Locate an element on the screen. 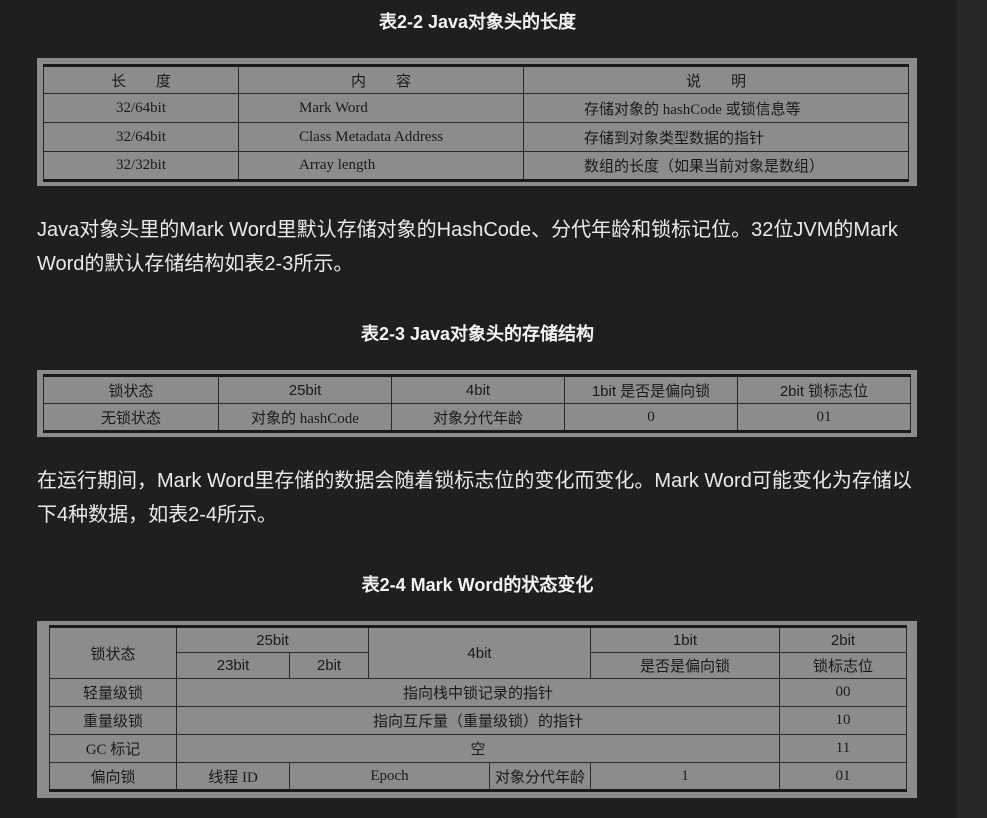 The height and width of the screenshot is (818, 987). table-row: 32/32bit Array length 数组的长度（如果当前对象是数组） is located at coordinates (476, 166).